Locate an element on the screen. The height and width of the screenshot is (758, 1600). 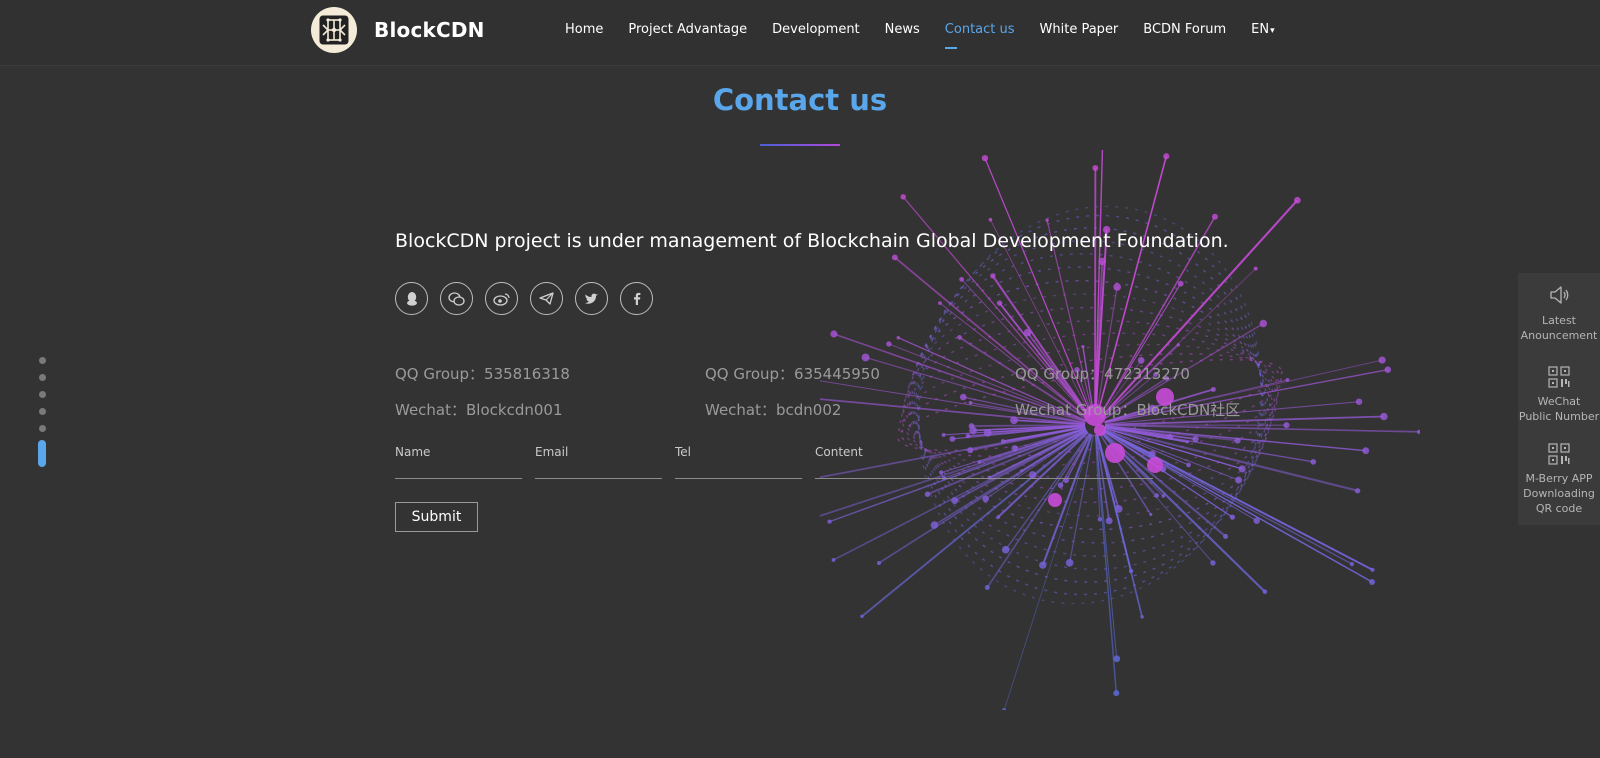
nav-item-project-advantage: Project Advantage is located at coordinates (687, 33).